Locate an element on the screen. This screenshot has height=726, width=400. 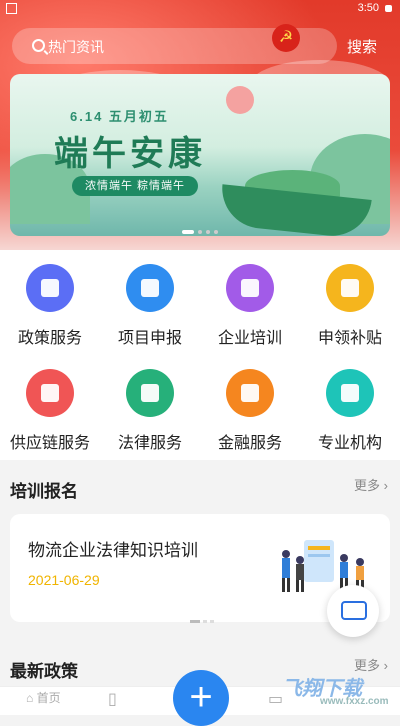
menu-label: 专业机构 is located at coordinates (349, 443).